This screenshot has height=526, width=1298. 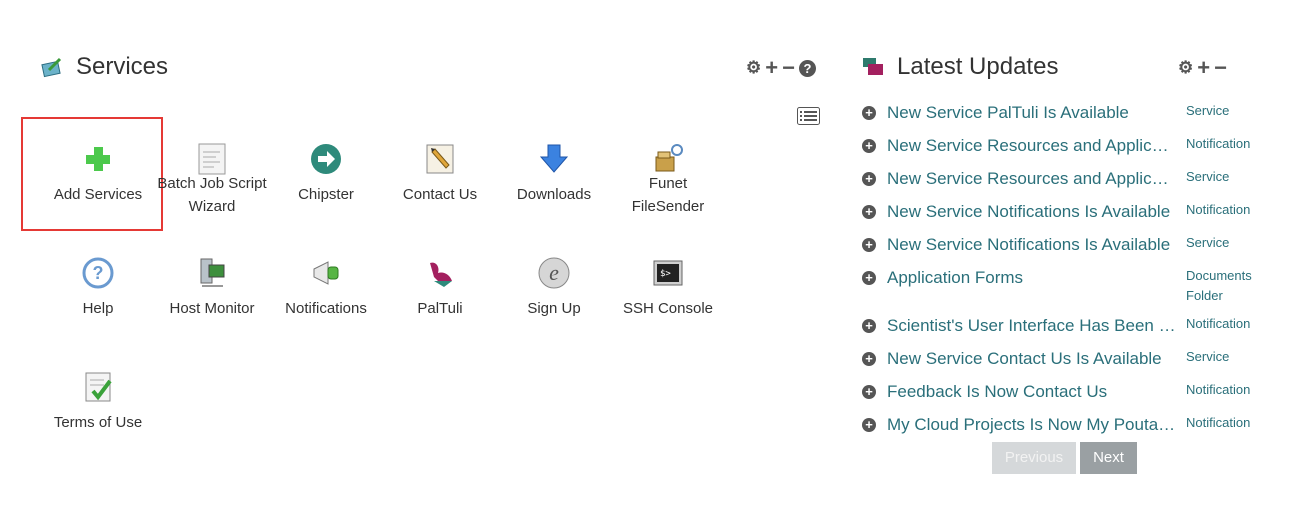 What do you see at coordinates (1185, 68) in the screenshot?
I see `updates-settings-icon: ⚙` at bounding box center [1185, 68].